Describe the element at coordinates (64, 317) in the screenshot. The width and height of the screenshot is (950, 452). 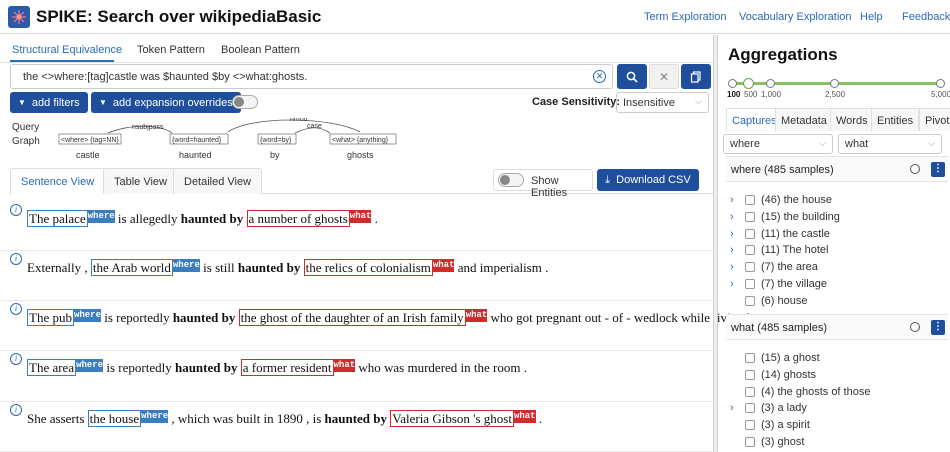
I see `capture-where: The pub where` at that location.